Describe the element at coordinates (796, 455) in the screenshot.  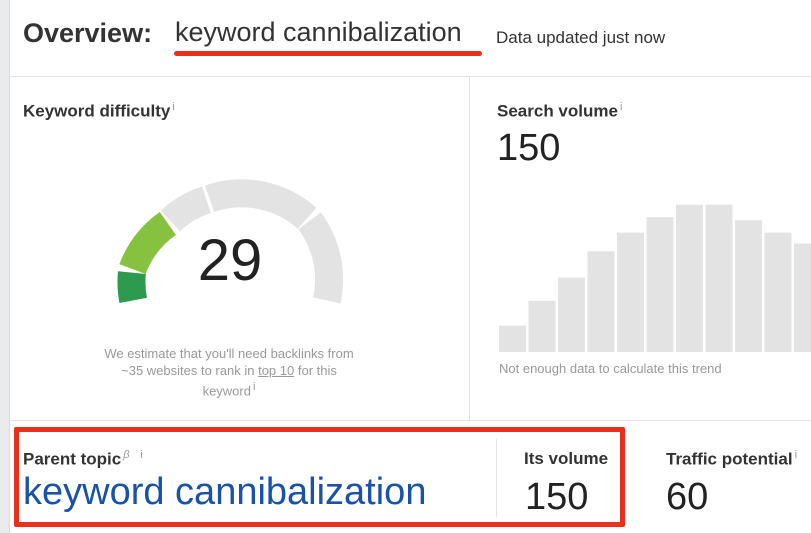
I see `traffic-potential-info-icon: i` at that location.